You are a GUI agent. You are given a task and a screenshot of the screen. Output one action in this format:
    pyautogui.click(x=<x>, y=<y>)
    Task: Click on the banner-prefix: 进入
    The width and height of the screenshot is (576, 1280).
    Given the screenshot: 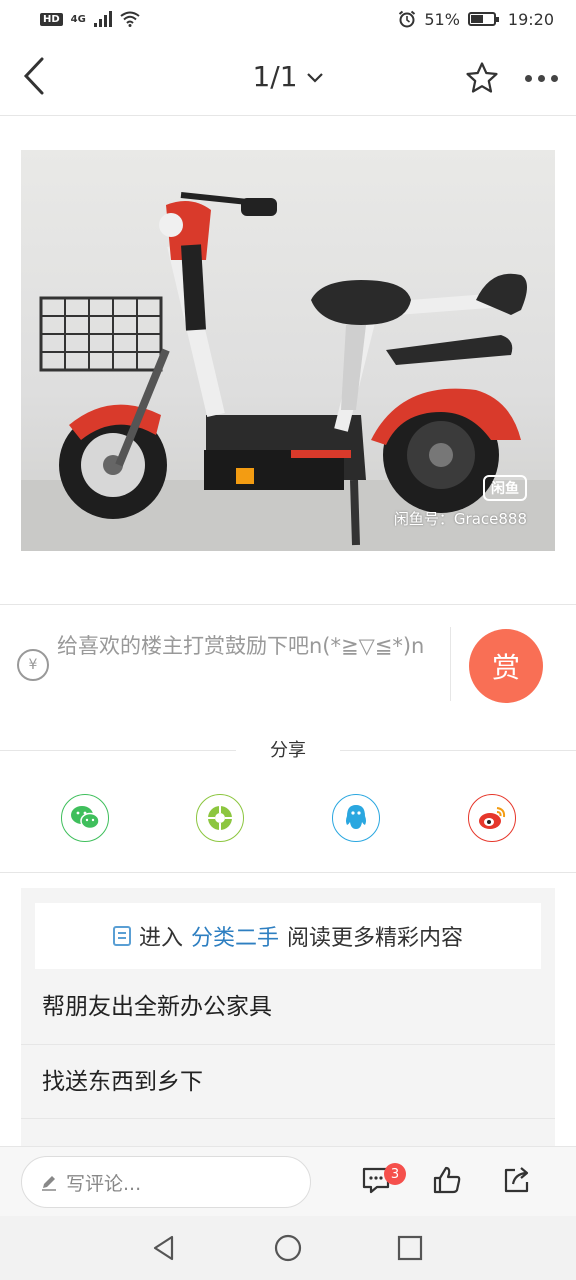 What is the action you would take?
    pyautogui.click(x=160, y=938)
    